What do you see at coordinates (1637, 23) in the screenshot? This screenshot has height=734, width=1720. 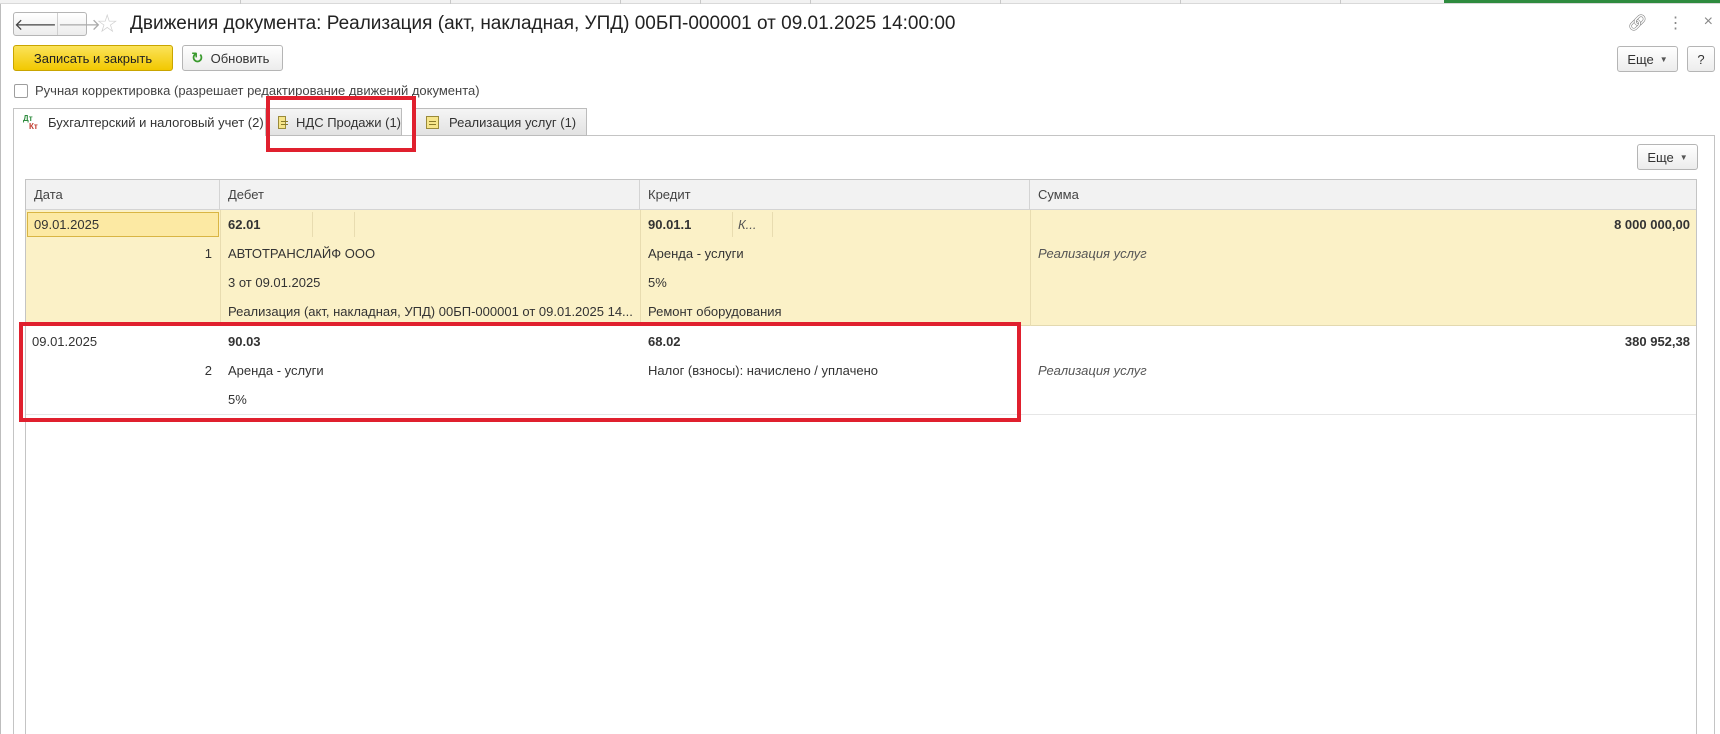 I see `link-icon: 🔗︎` at bounding box center [1637, 23].